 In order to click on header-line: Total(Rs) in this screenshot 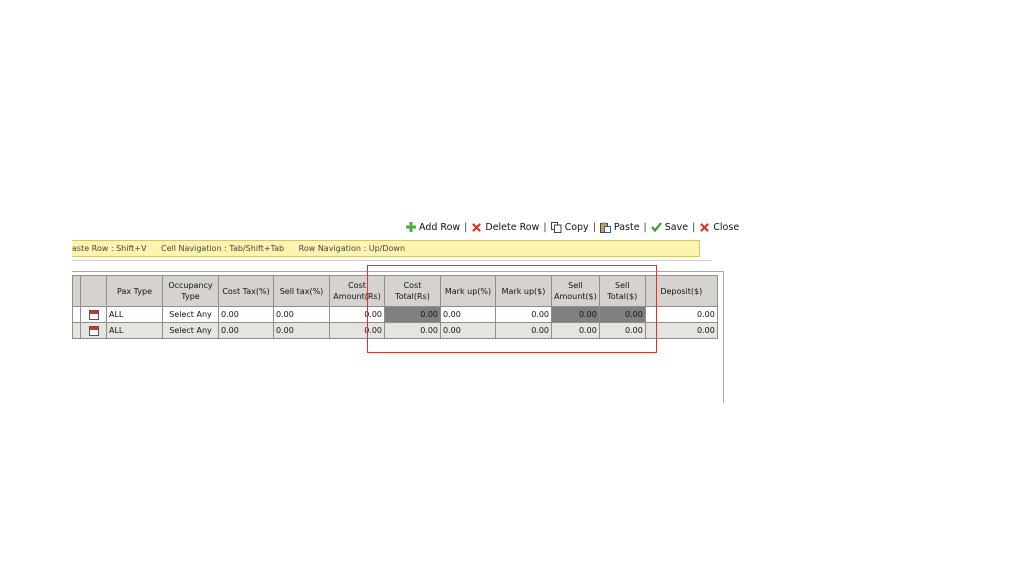, I will do `click(412, 296)`.